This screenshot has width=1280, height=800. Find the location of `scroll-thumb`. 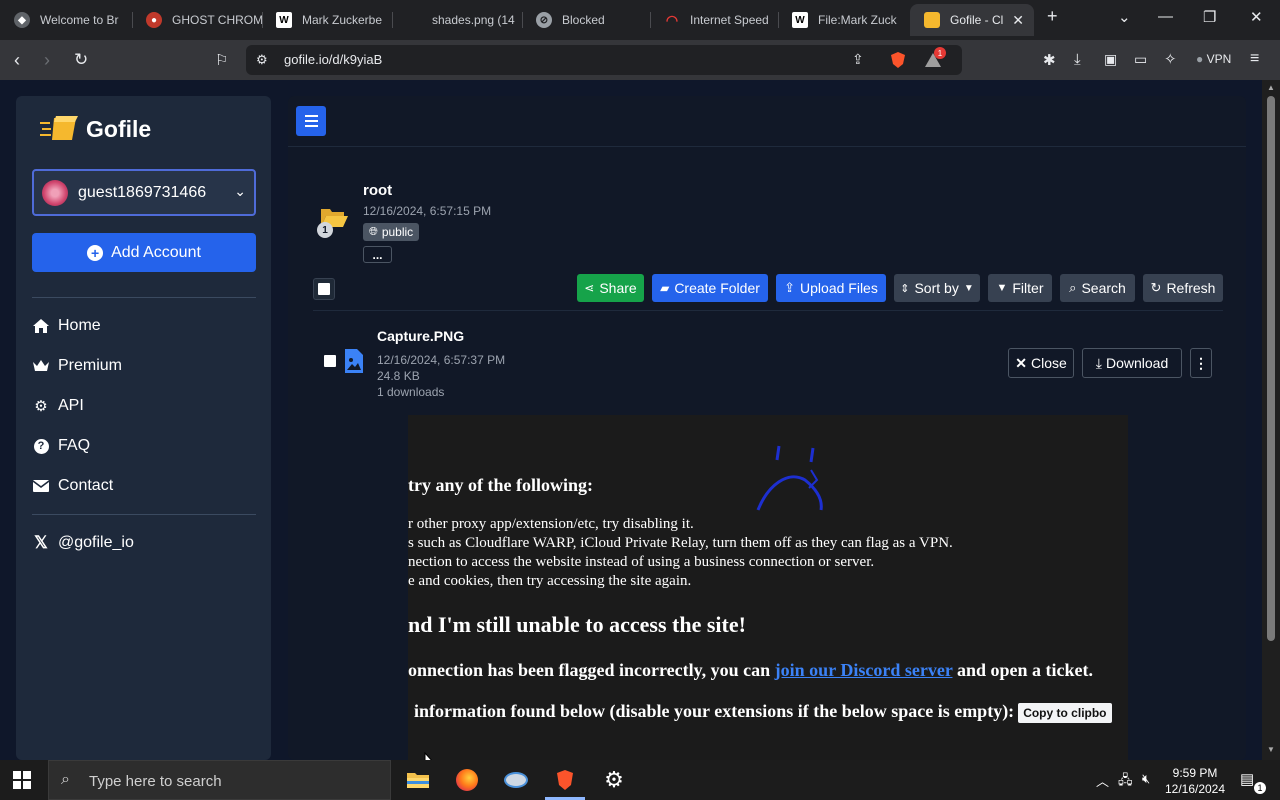

scroll-thumb is located at coordinates (1271, 368).